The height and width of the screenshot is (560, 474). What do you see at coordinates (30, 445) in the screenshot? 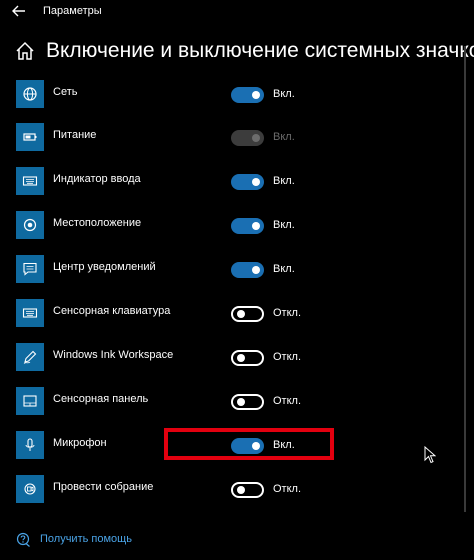
I see `microphone-icon` at bounding box center [30, 445].